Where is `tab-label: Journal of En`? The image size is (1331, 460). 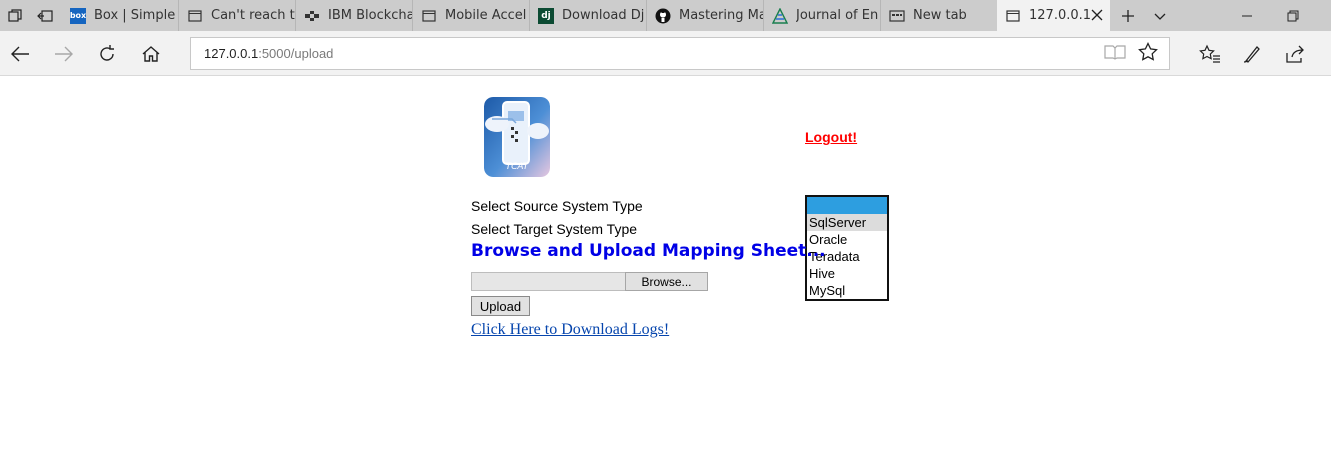 tab-label: Journal of En is located at coordinates (837, 15).